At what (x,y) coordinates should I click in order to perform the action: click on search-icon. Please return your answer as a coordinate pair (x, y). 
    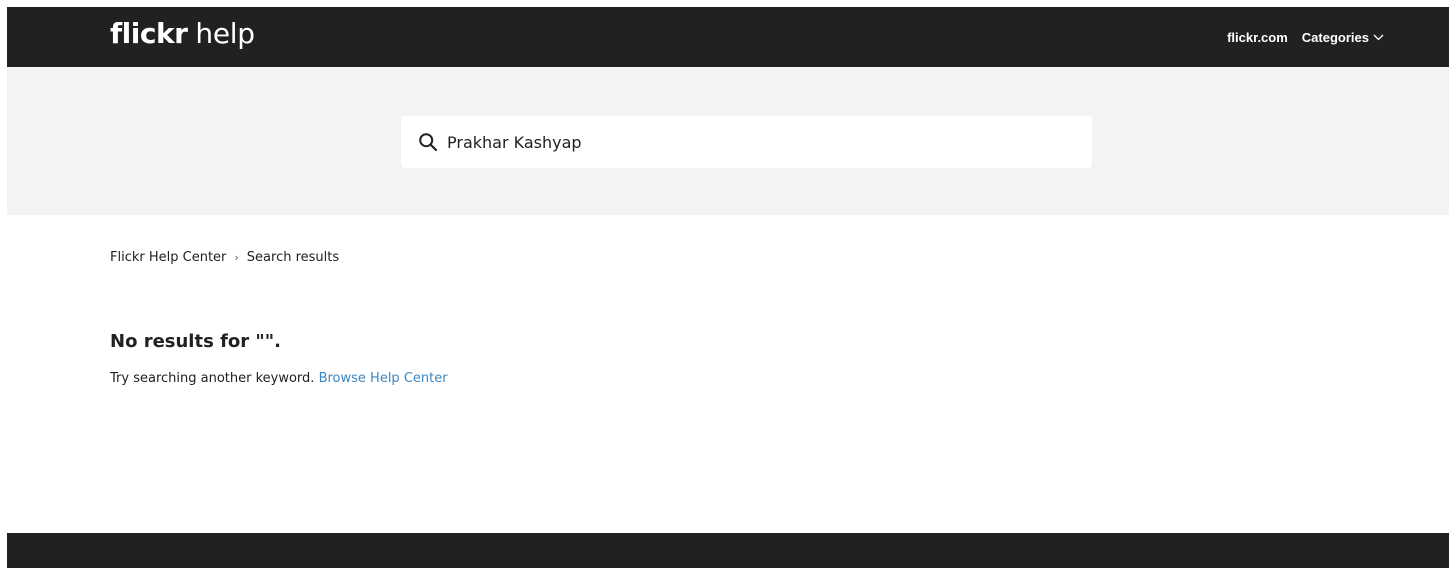
    Looking at the image, I should click on (428, 142).